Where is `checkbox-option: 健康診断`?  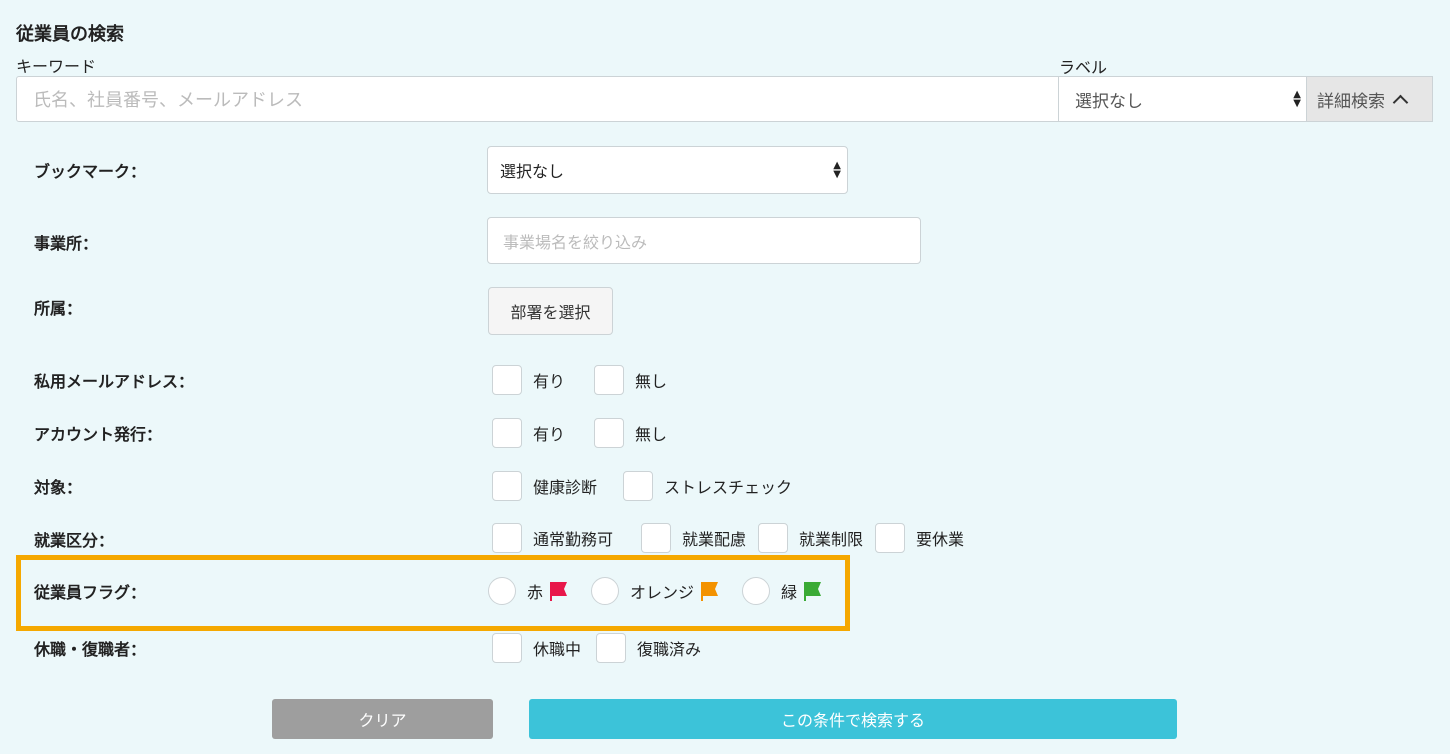
checkbox-option: 健康診断 is located at coordinates (544, 486).